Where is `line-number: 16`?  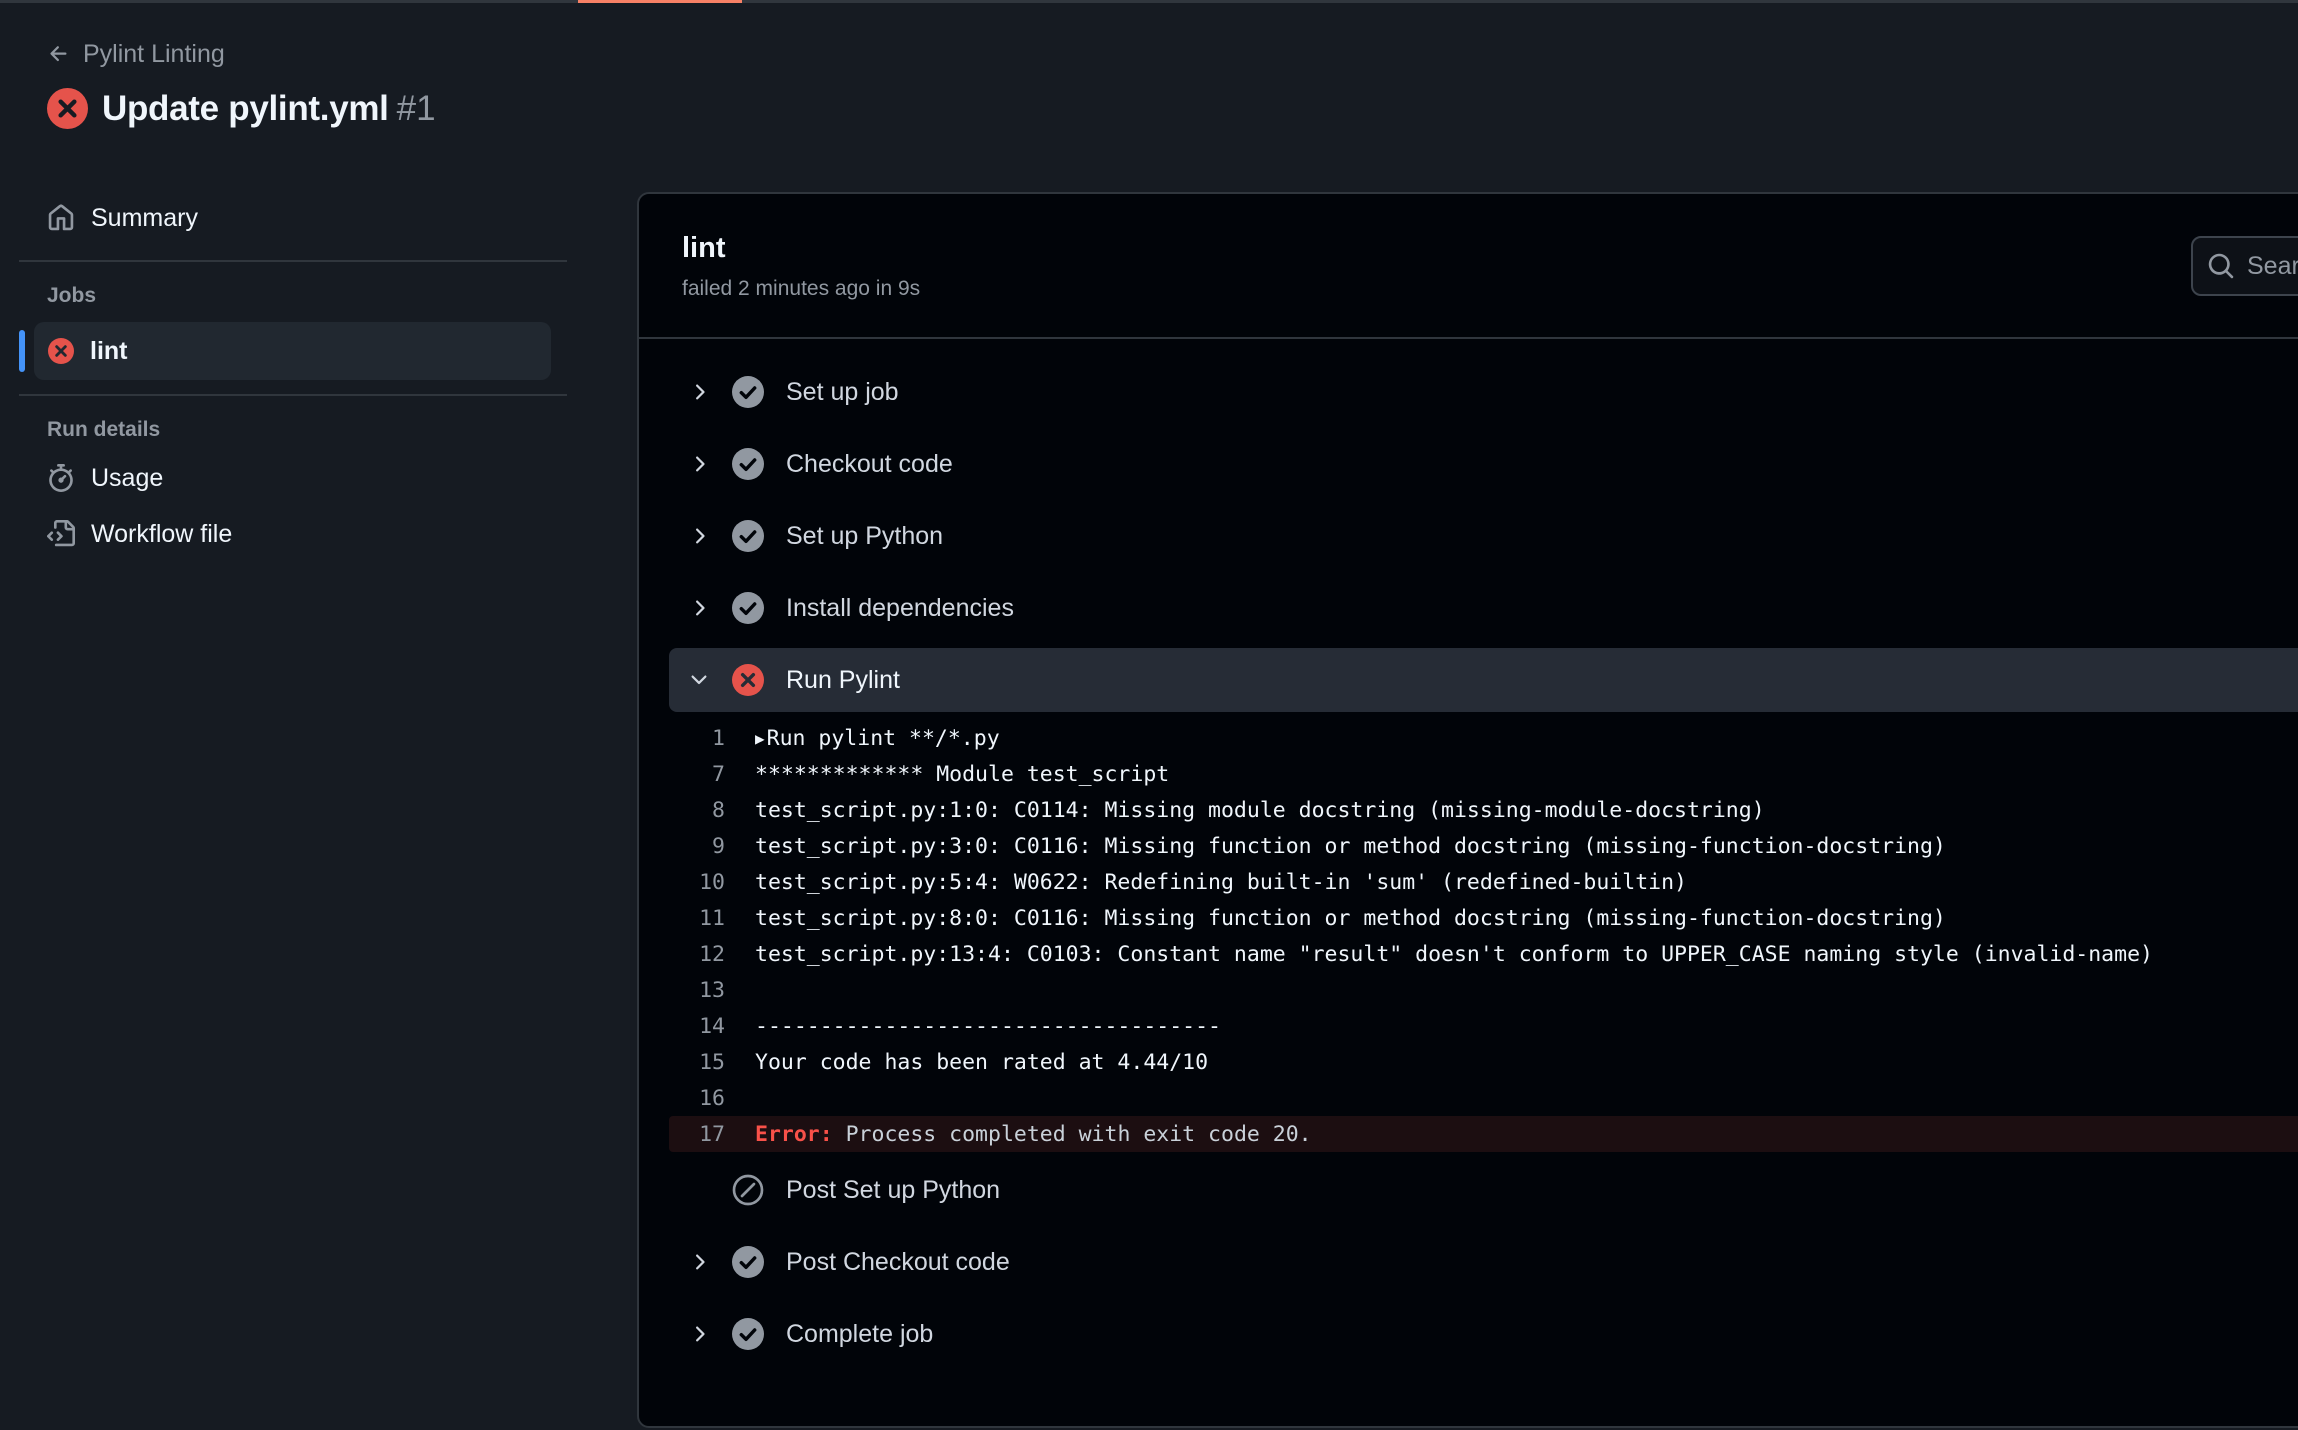
line-number: 16 is located at coordinates (712, 1098).